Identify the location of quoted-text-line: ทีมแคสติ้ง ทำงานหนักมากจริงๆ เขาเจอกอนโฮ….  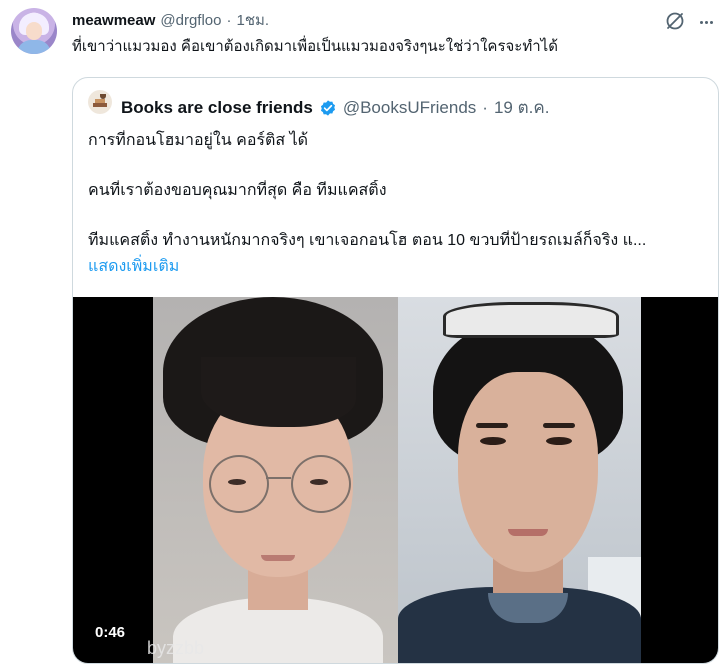
(367, 240).